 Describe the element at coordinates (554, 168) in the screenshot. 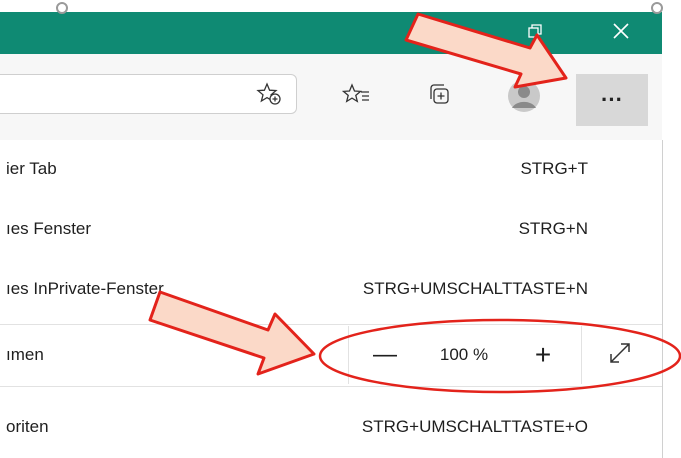

I see `menu-item-shortcut: STRG+T` at that location.